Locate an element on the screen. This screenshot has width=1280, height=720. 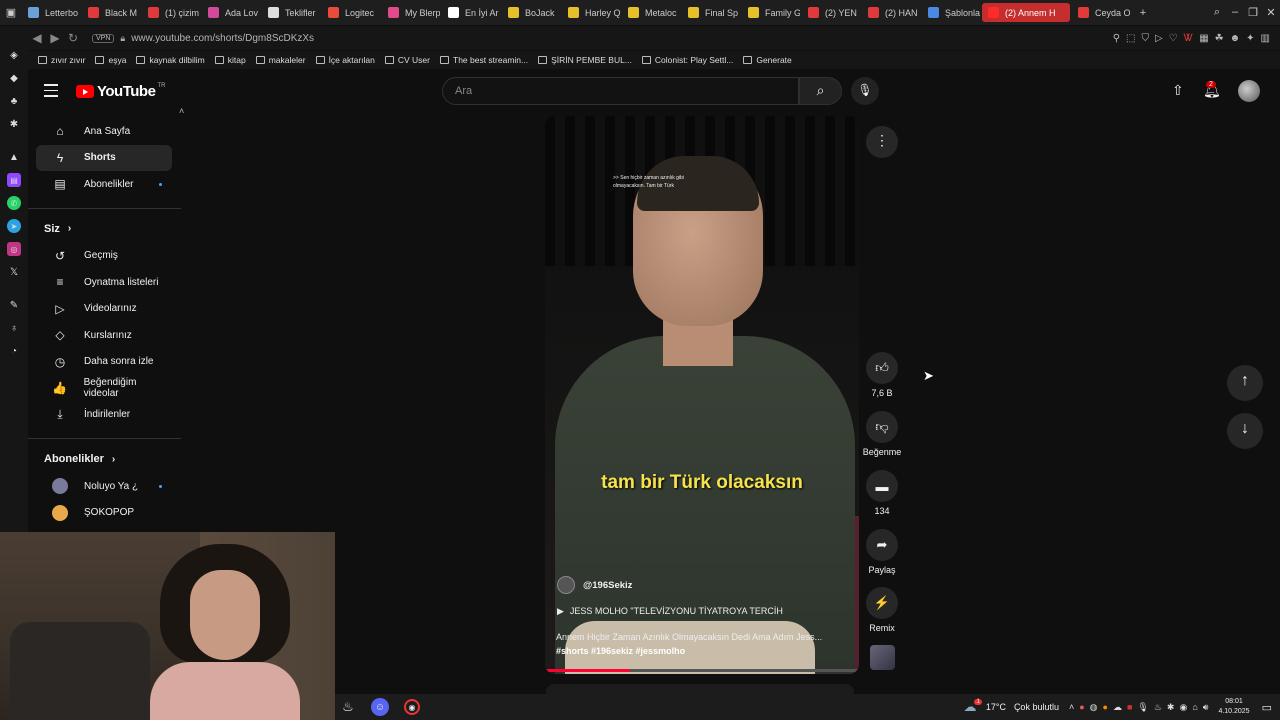
aria-icon: ▲ is located at coordinates (14, 157).